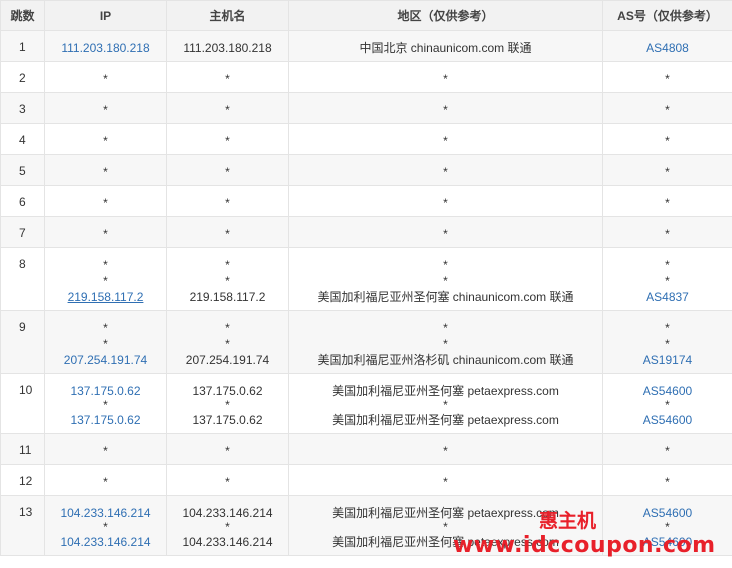  Describe the element at coordinates (227, 420) in the screenshot. I see `host-text: 137.175.0.62` at that location.